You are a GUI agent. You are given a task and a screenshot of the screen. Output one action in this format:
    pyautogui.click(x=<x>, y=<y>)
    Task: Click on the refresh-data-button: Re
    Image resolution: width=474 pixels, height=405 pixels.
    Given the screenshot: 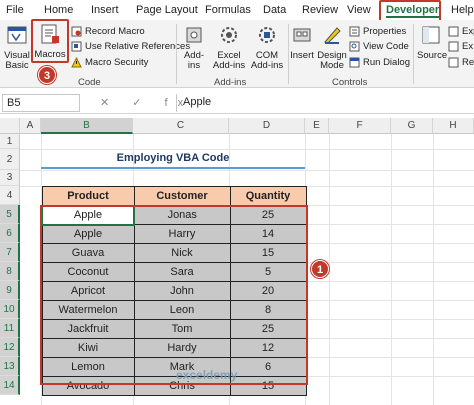 What is the action you would take?
    pyautogui.click(x=461, y=62)
    